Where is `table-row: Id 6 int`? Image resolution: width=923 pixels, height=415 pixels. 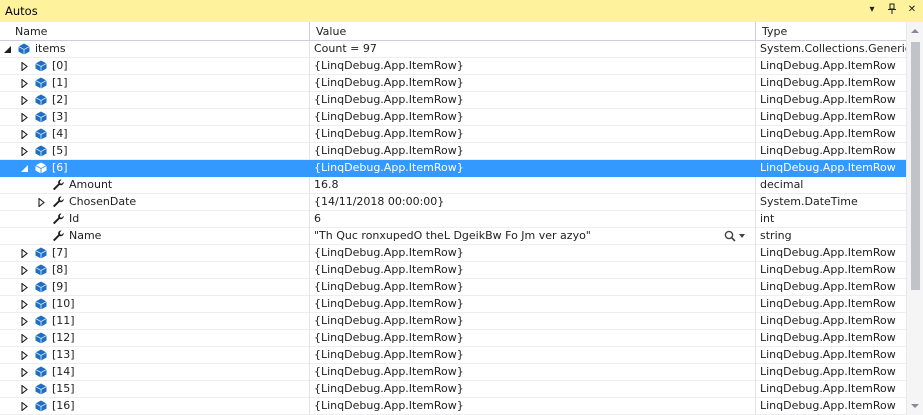 table-row: Id 6 int is located at coordinates (453, 219).